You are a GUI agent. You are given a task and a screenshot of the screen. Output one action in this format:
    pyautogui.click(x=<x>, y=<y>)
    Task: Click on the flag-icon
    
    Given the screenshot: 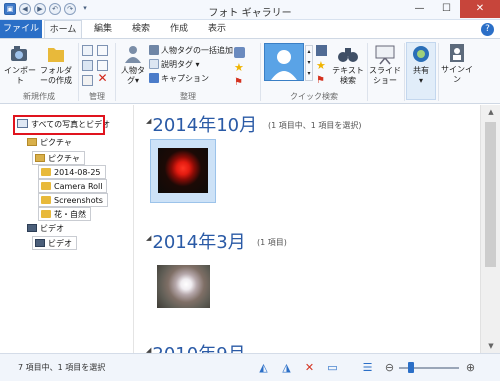 What is the action you would take?
    pyautogui.click(x=239, y=52)
    